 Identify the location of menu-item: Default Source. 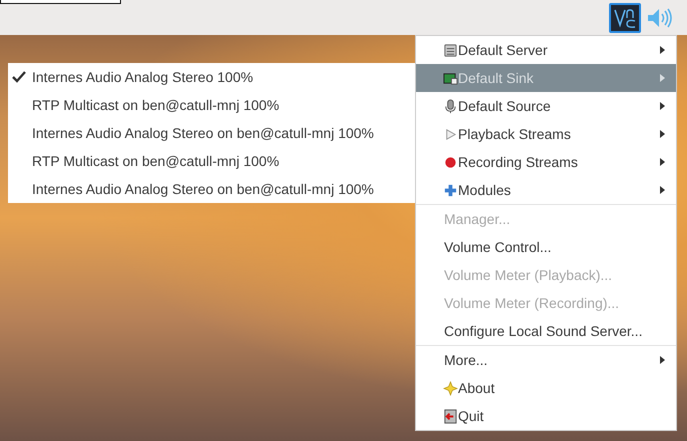
(546, 106).